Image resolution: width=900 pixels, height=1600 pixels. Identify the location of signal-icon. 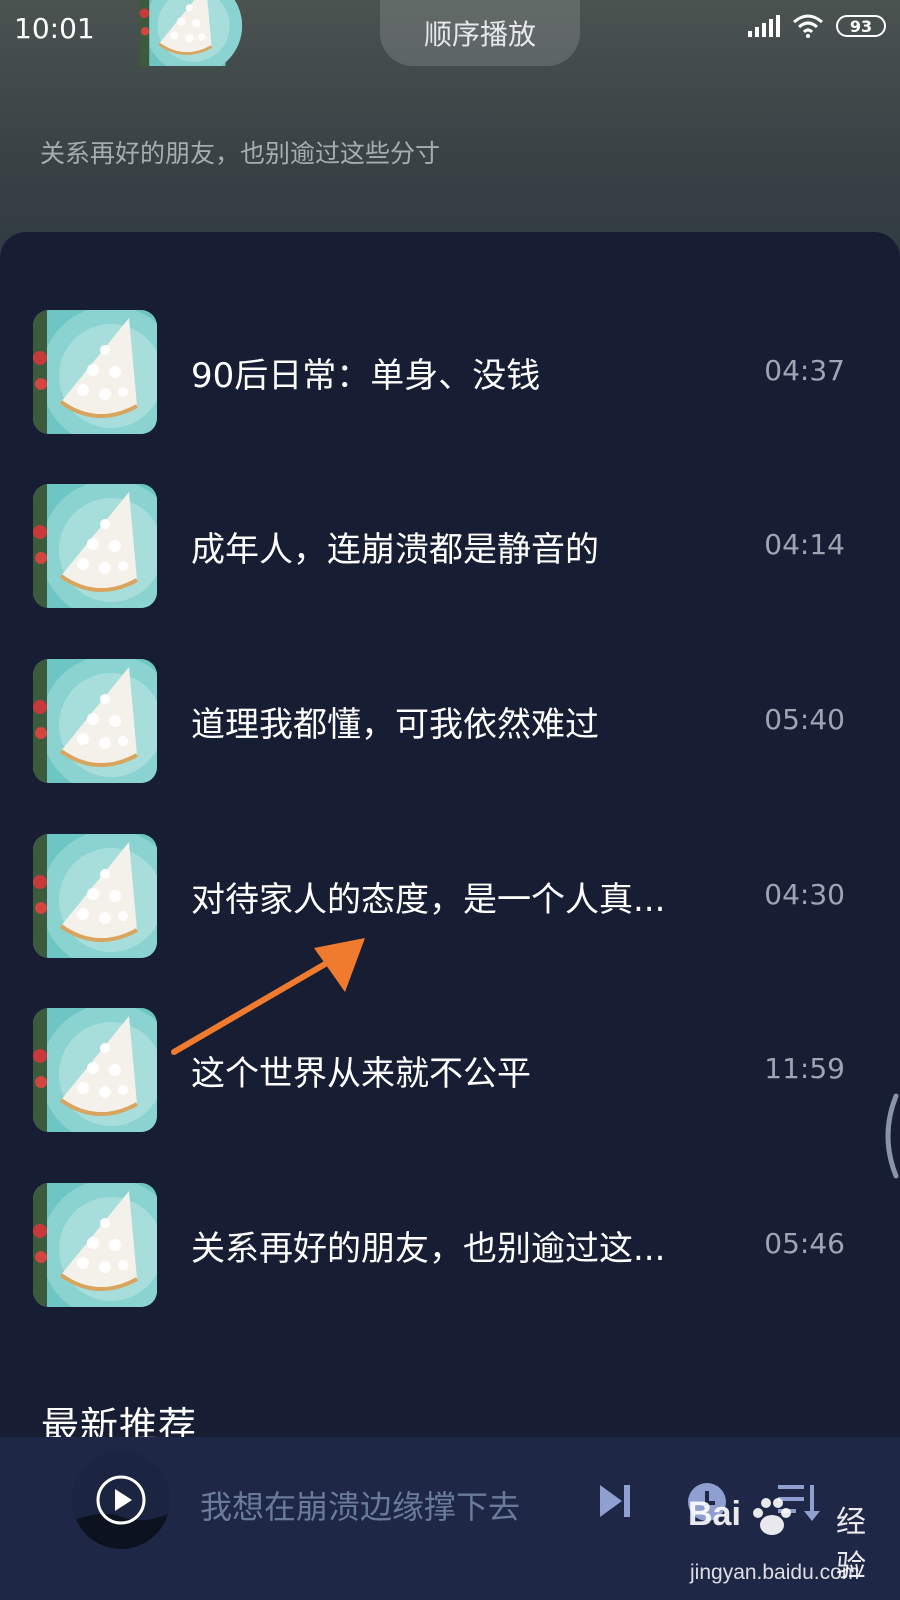
(764, 26).